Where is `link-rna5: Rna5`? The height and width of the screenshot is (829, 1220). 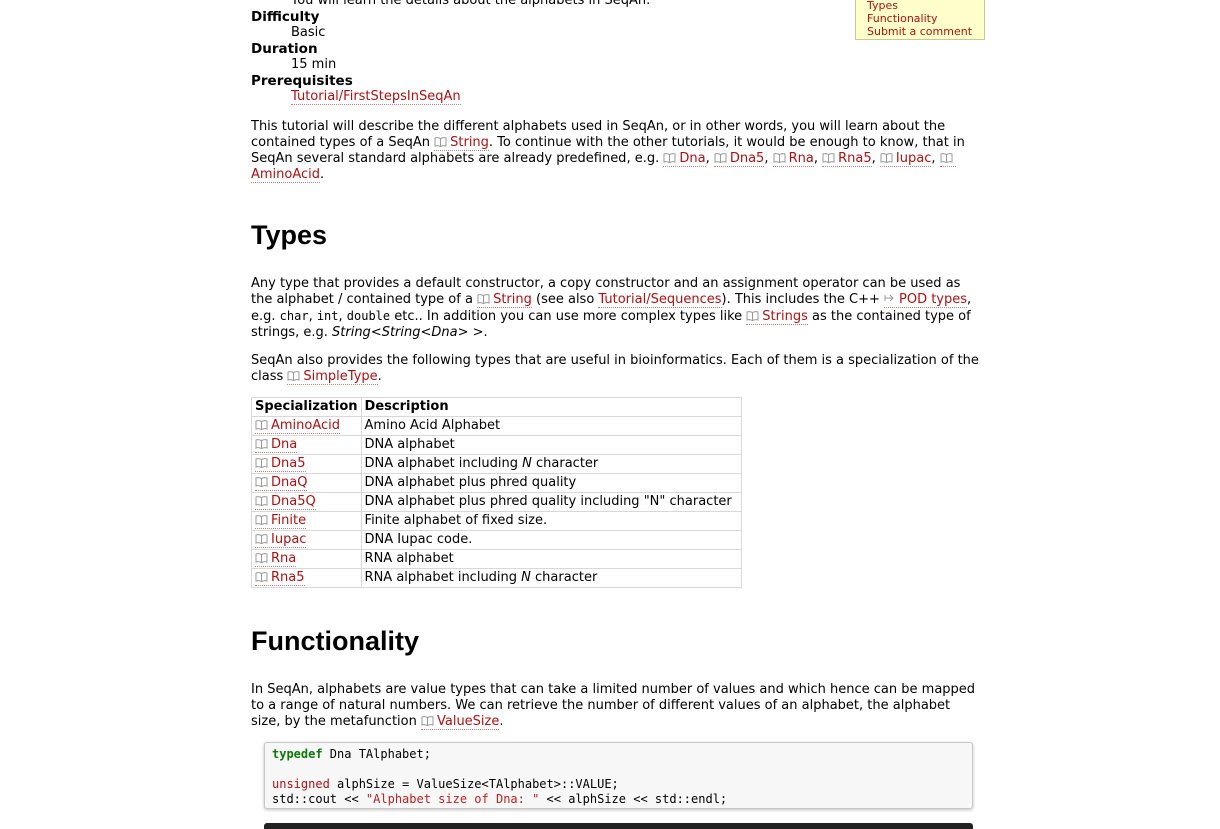 link-rna5: Rna5 is located at coordinates (847, 159).